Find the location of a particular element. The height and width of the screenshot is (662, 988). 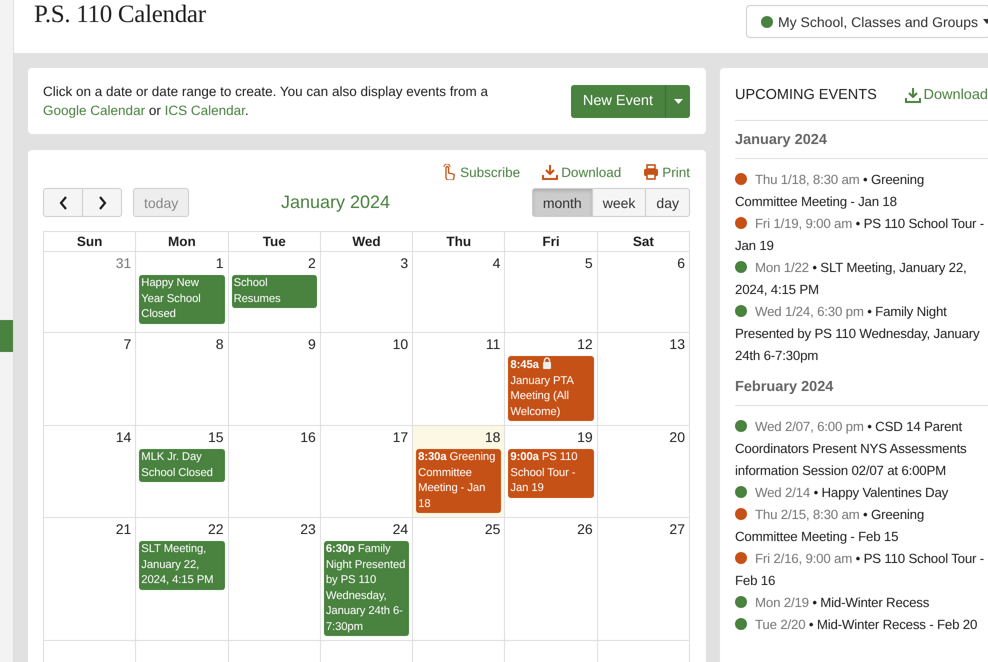

new-event-menu-button is located at coordinates (678, 101).